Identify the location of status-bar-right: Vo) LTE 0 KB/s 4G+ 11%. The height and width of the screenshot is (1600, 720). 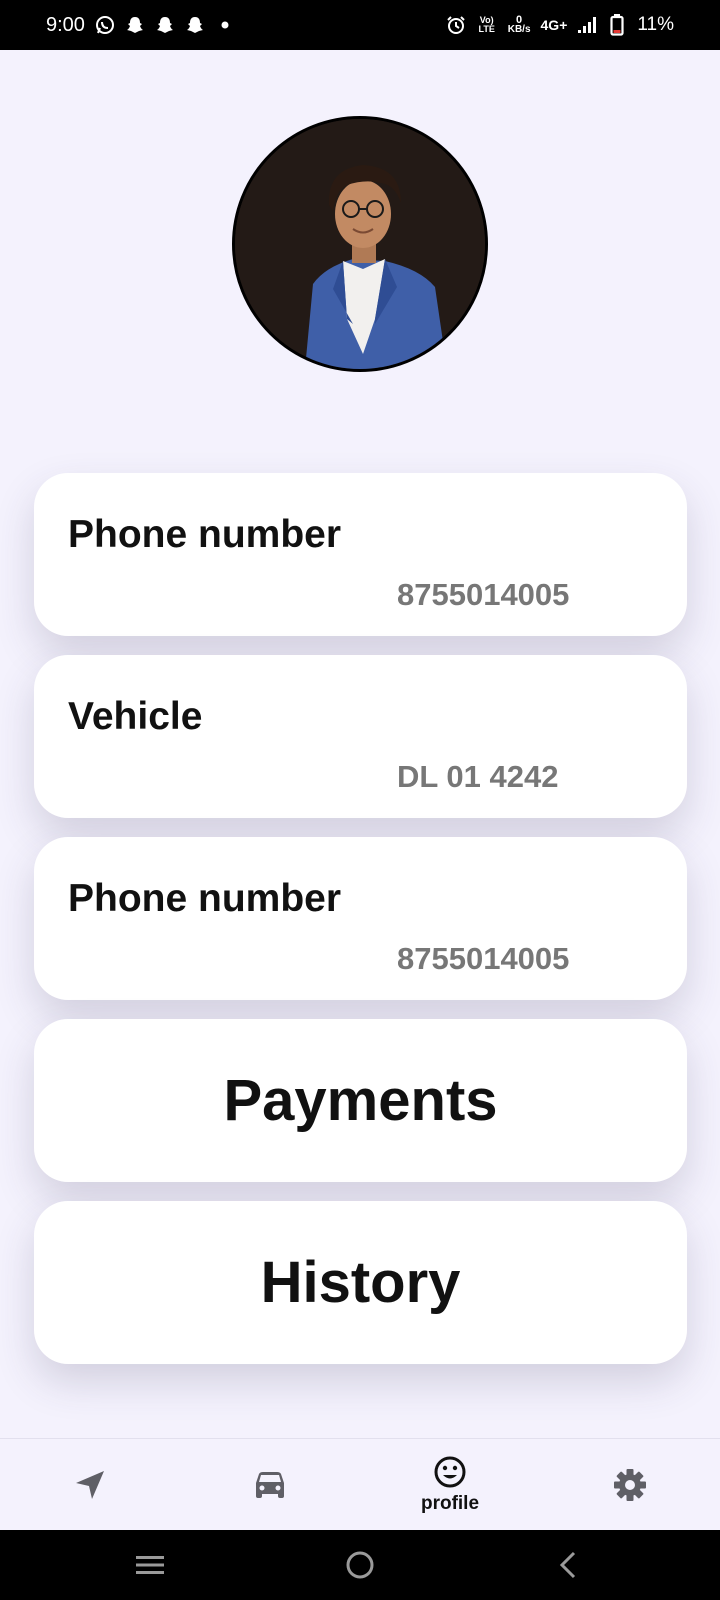
(560, 25).